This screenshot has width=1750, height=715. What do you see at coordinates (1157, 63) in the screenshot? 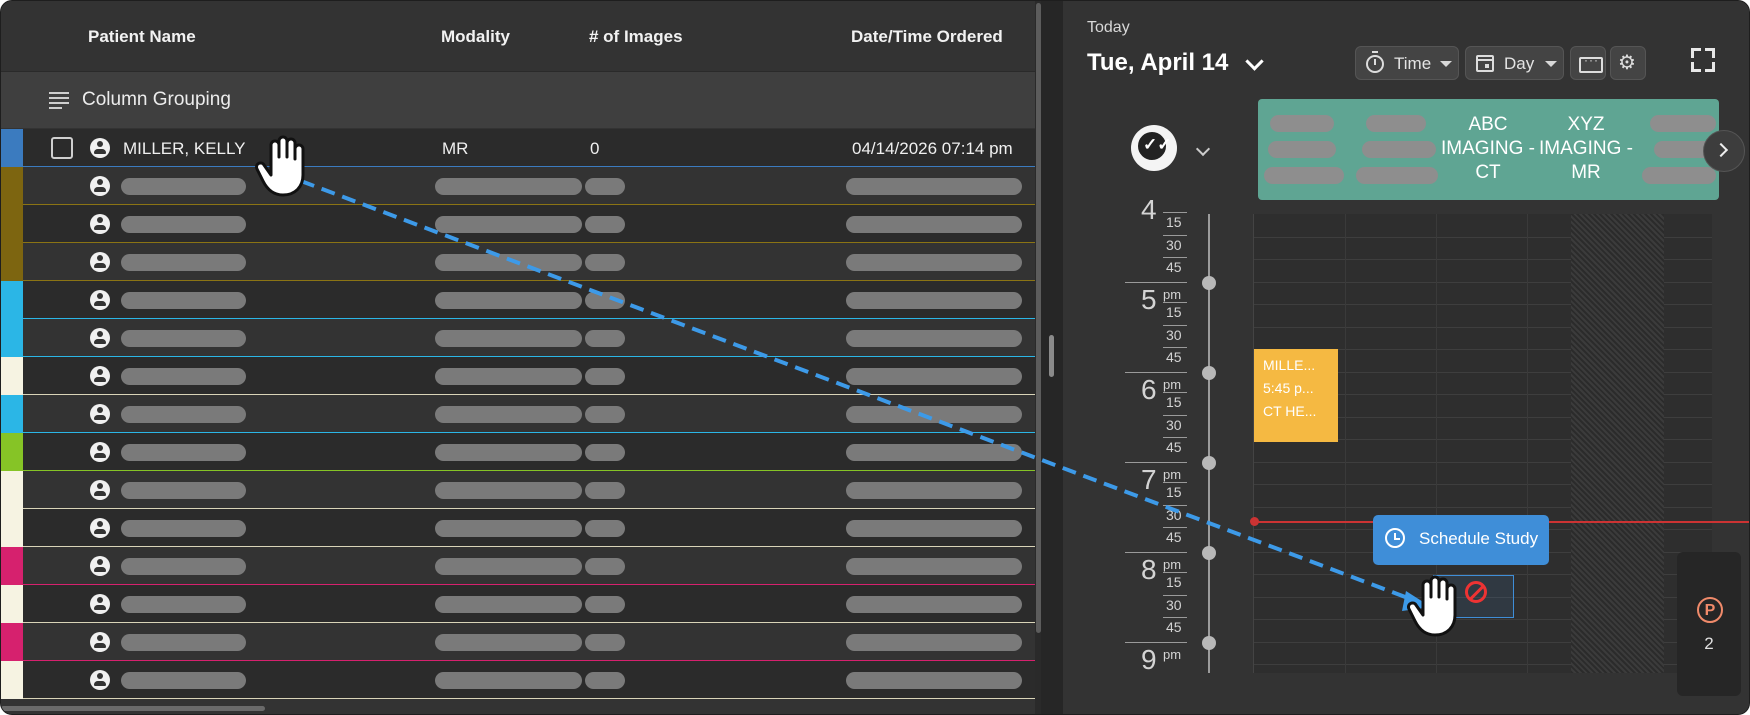
I see `date-title: Tue, April 14` at bounding box center [1157, 63].